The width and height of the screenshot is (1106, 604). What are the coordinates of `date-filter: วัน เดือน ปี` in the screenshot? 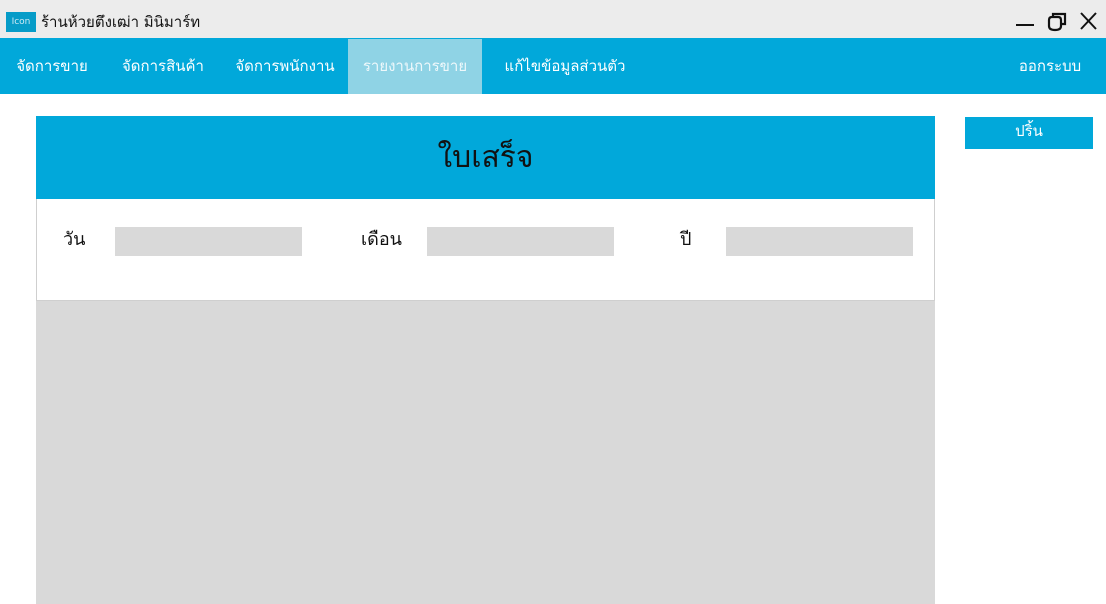 It's located at (485, 250).